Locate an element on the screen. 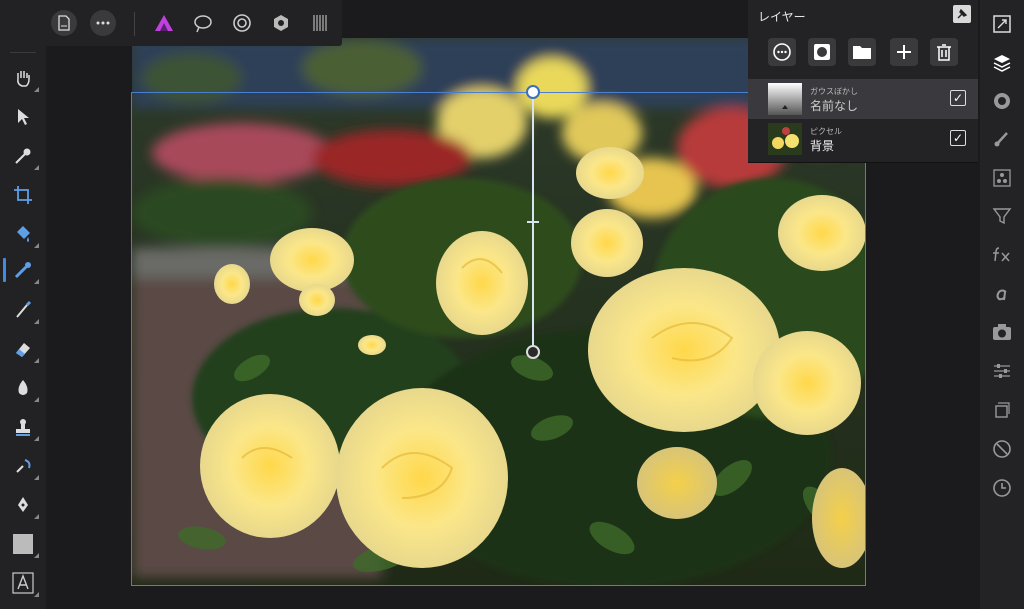 The image size is (1024, 609). fx-studio-button is located at coordinates (1002, 255).